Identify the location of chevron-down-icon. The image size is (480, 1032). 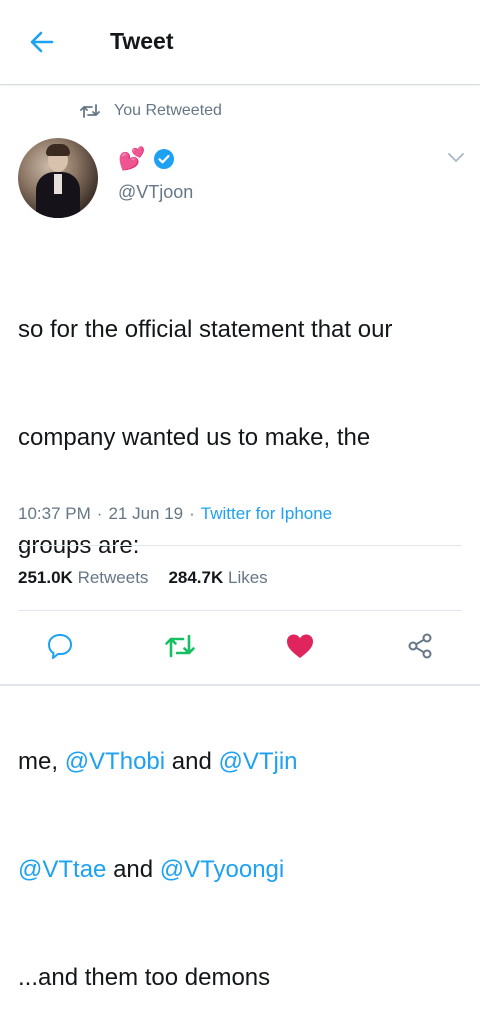
(456, 157).